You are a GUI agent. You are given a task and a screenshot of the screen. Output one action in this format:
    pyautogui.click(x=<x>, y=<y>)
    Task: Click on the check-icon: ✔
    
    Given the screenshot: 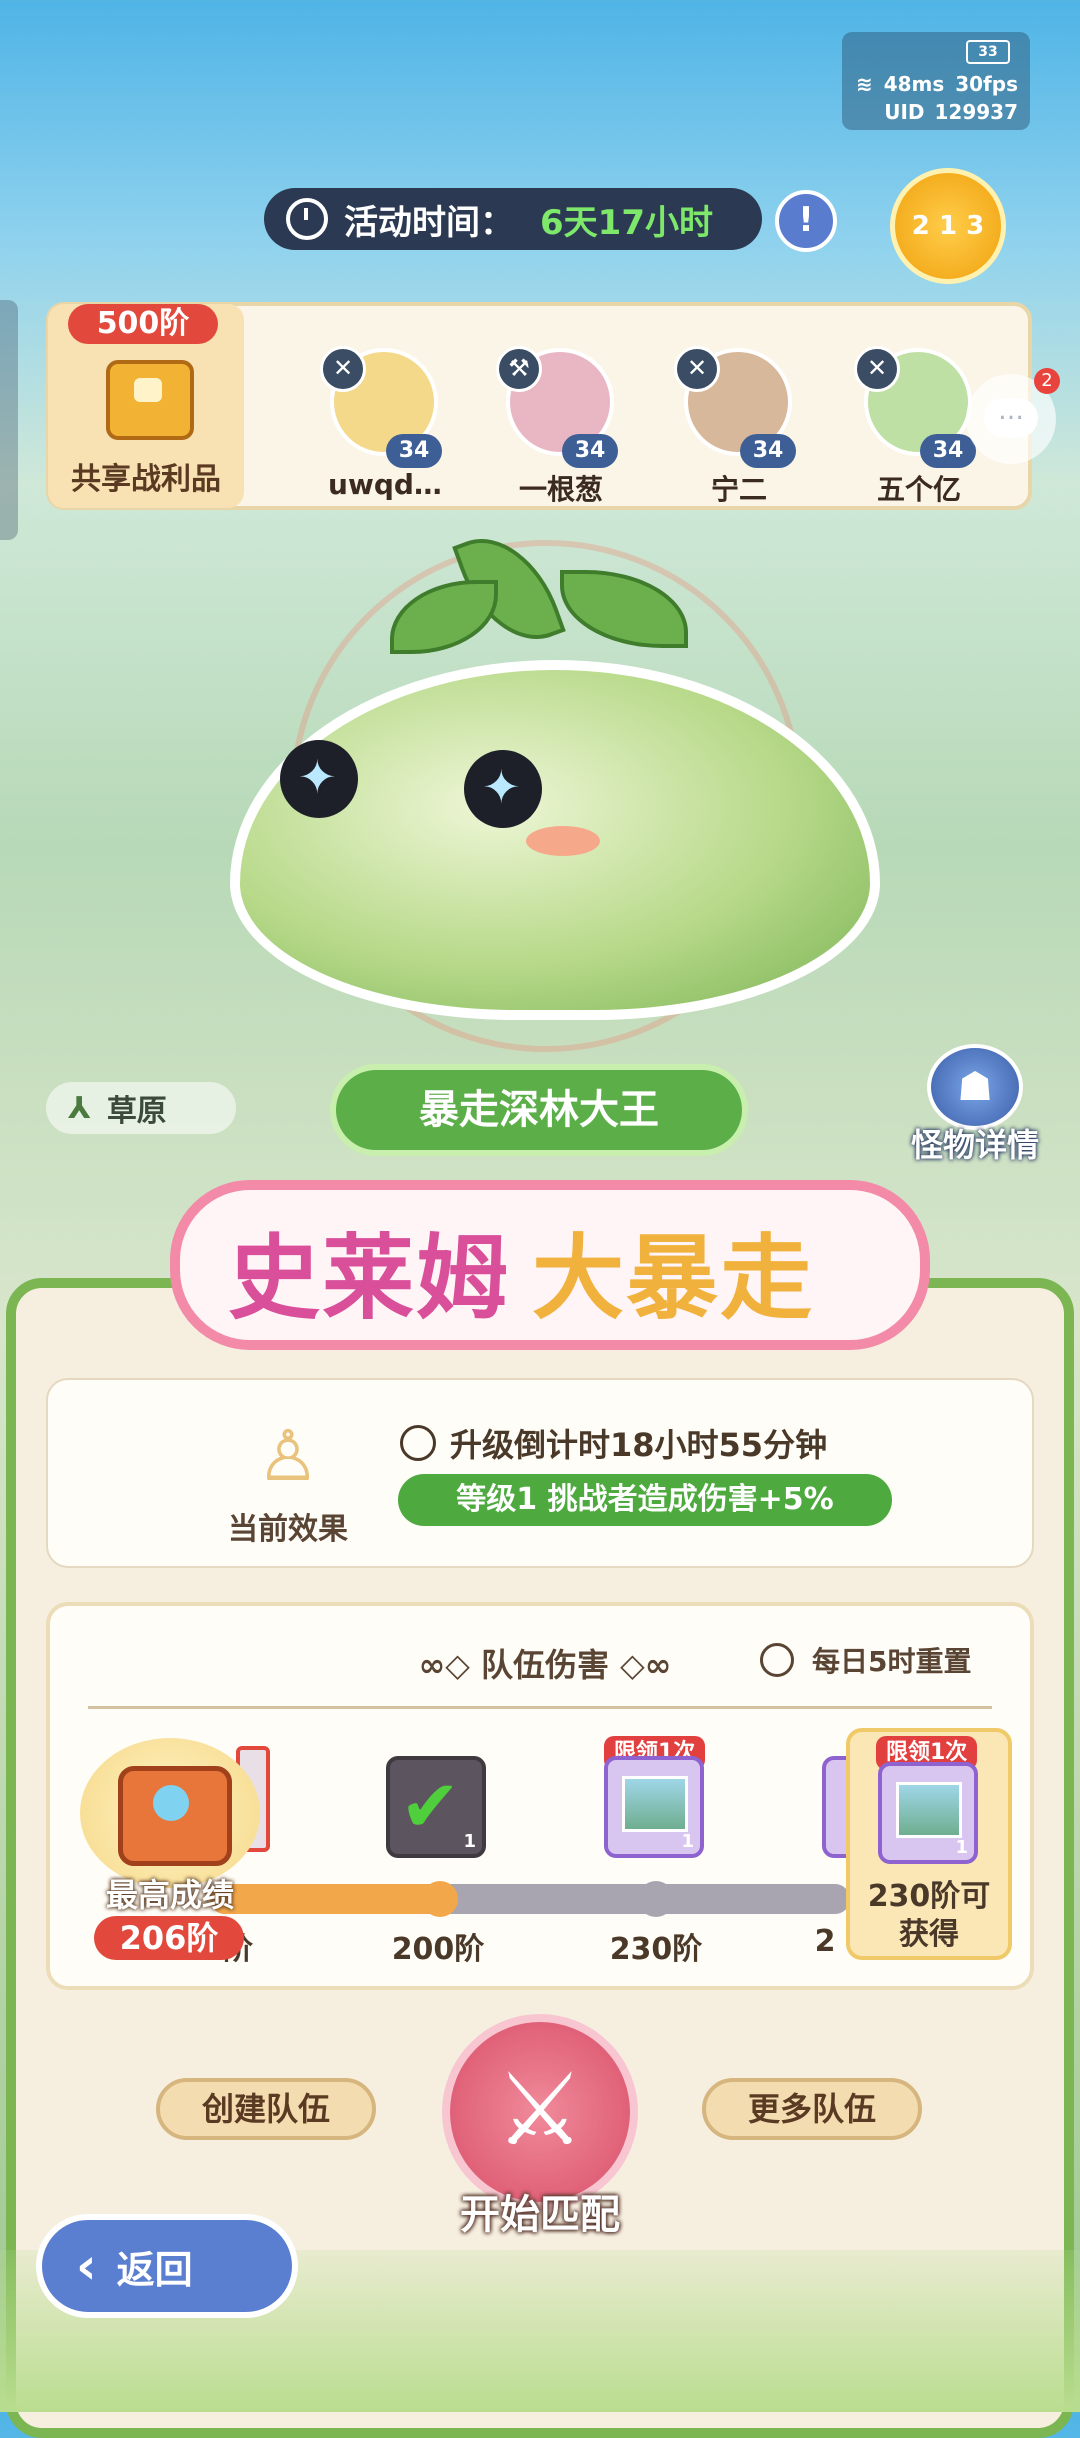 What is the action you would take?
    pyautogui.click(x=430, y=1806)
    